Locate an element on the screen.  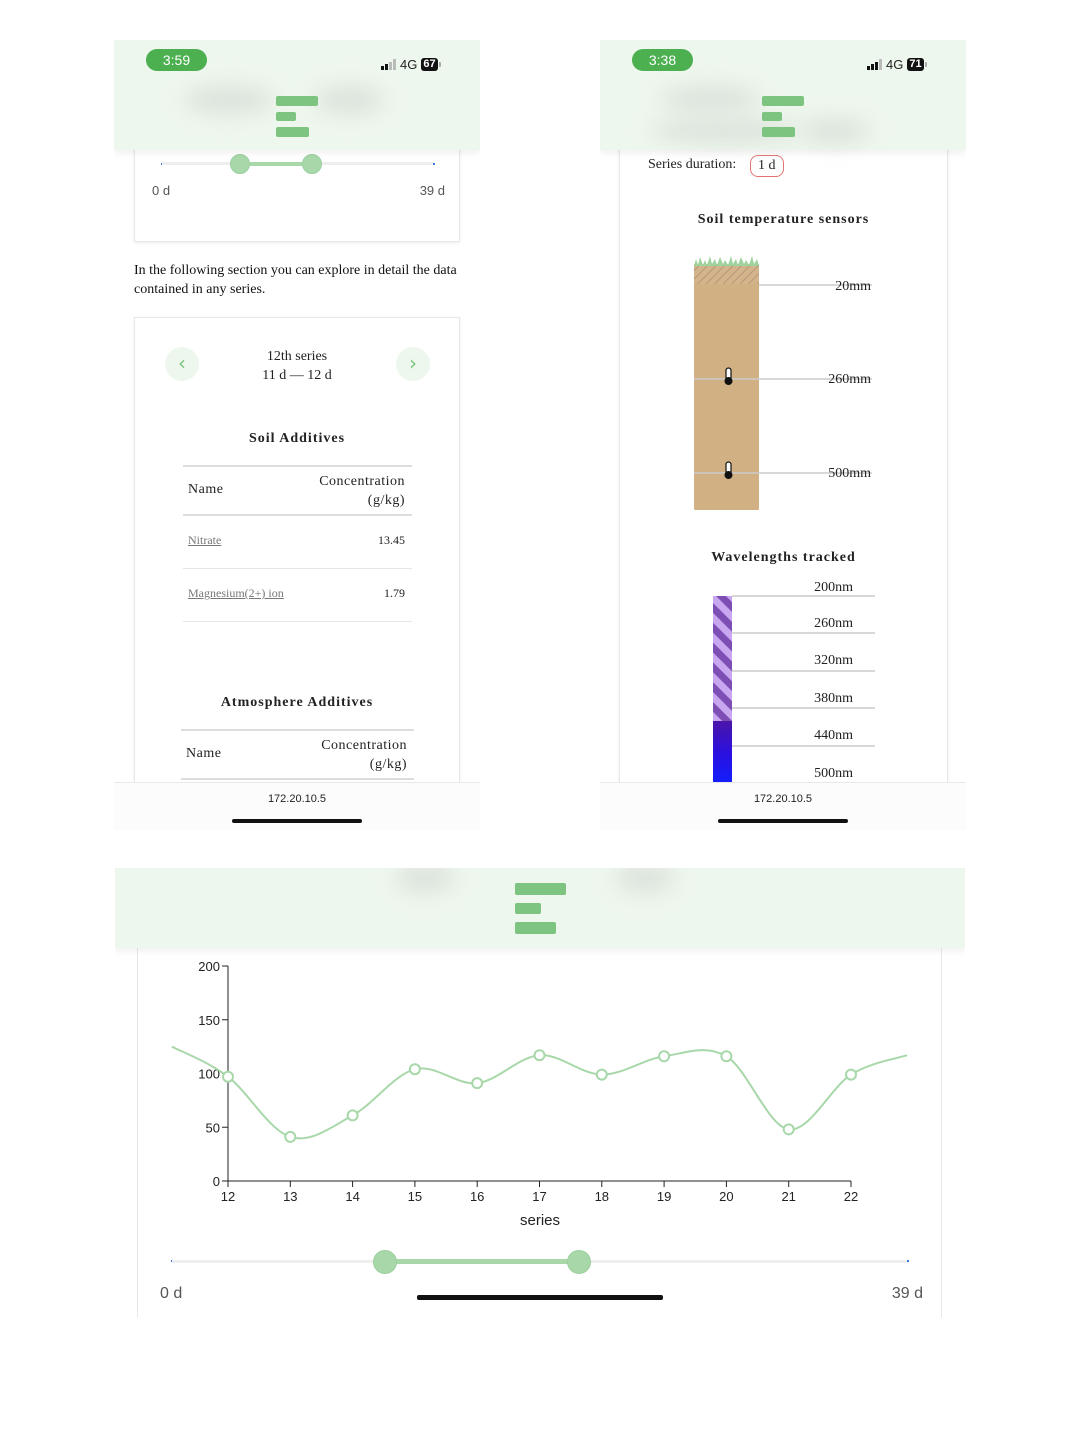
additive-value: 13.45 is located at coordinates (391, 540).